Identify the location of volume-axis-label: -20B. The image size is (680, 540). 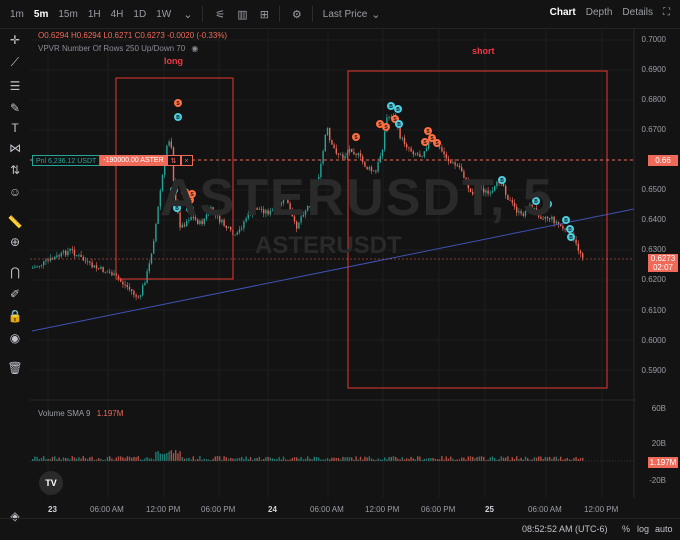
(657, 480).